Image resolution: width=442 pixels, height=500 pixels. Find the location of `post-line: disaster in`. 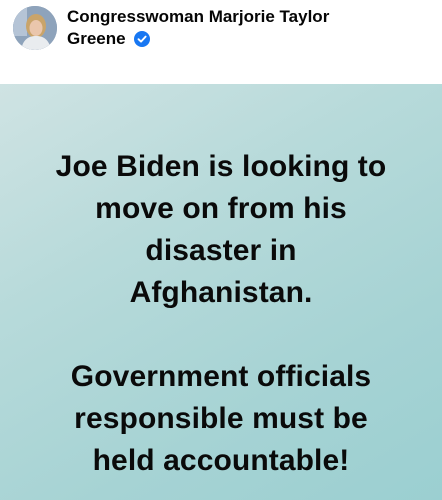

post-line: disaster in is located at coordinates (221, 250).